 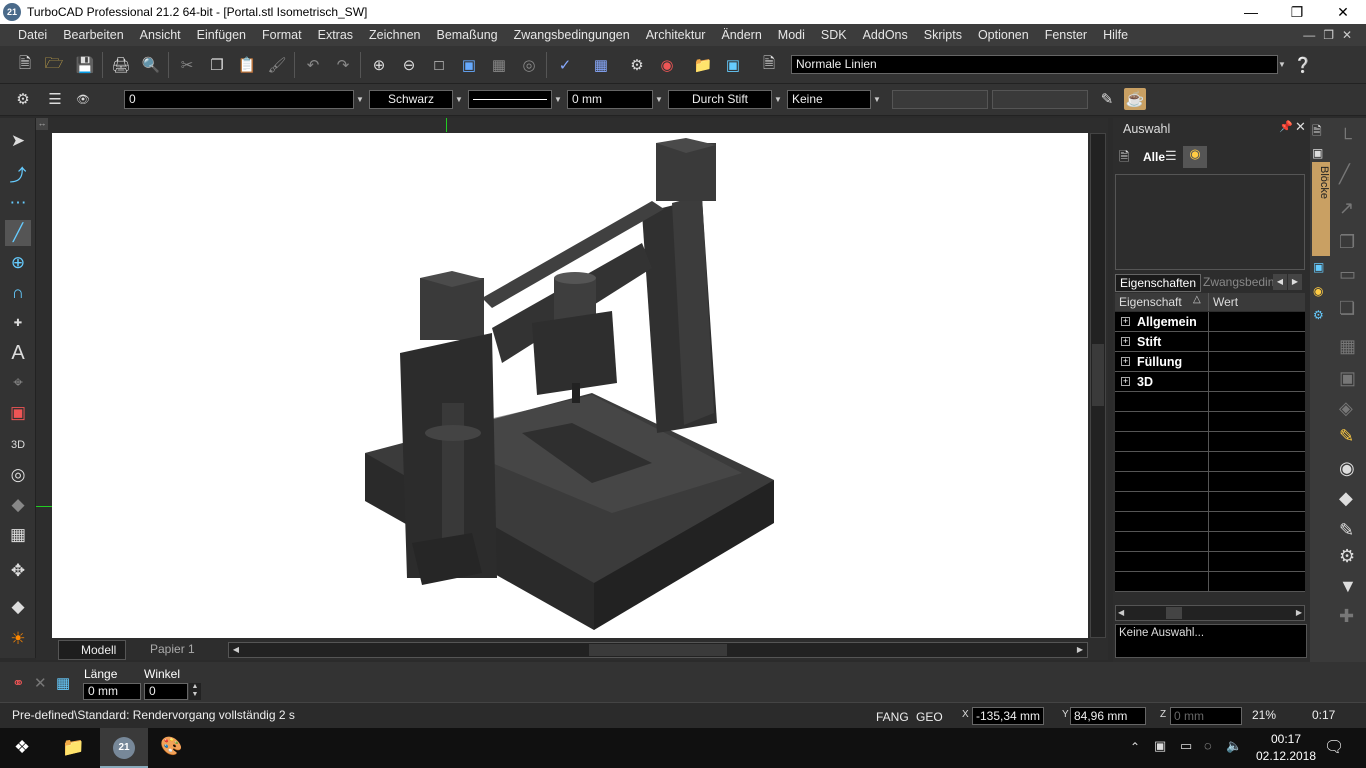 What do you see at coordinates (1334, 747) in the screenshot?
I see `notification-center-icon: 🗨` at bounding box center [1334, 747].